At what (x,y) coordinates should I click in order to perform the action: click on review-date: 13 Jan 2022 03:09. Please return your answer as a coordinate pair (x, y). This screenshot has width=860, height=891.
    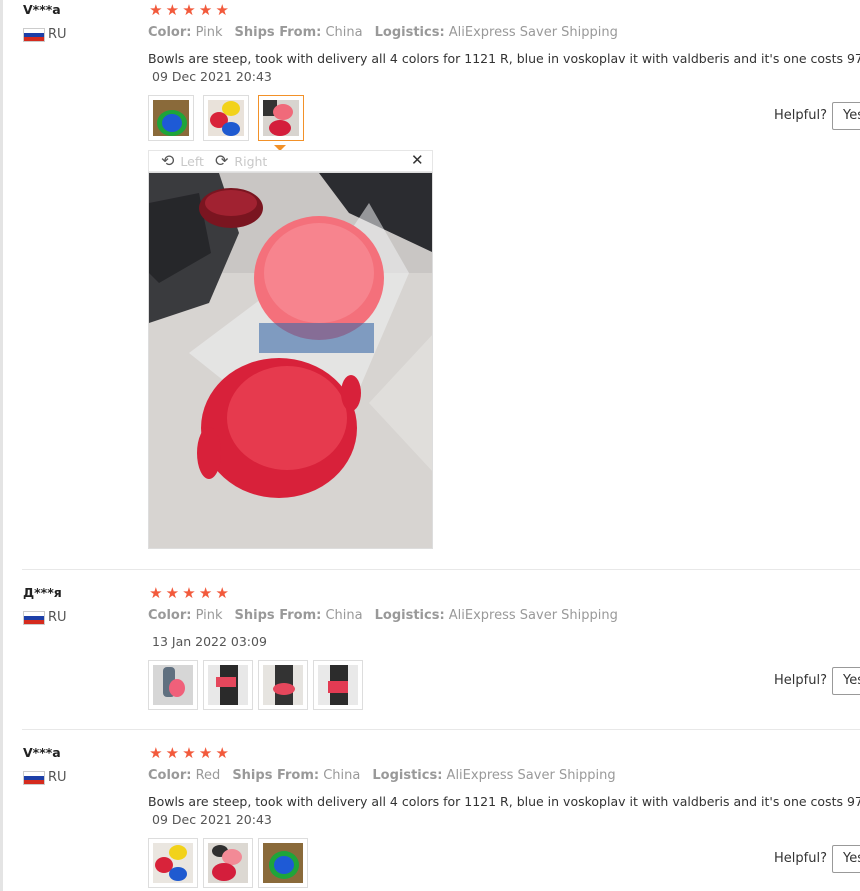
    Looking at the image, I should click on (209, 641).